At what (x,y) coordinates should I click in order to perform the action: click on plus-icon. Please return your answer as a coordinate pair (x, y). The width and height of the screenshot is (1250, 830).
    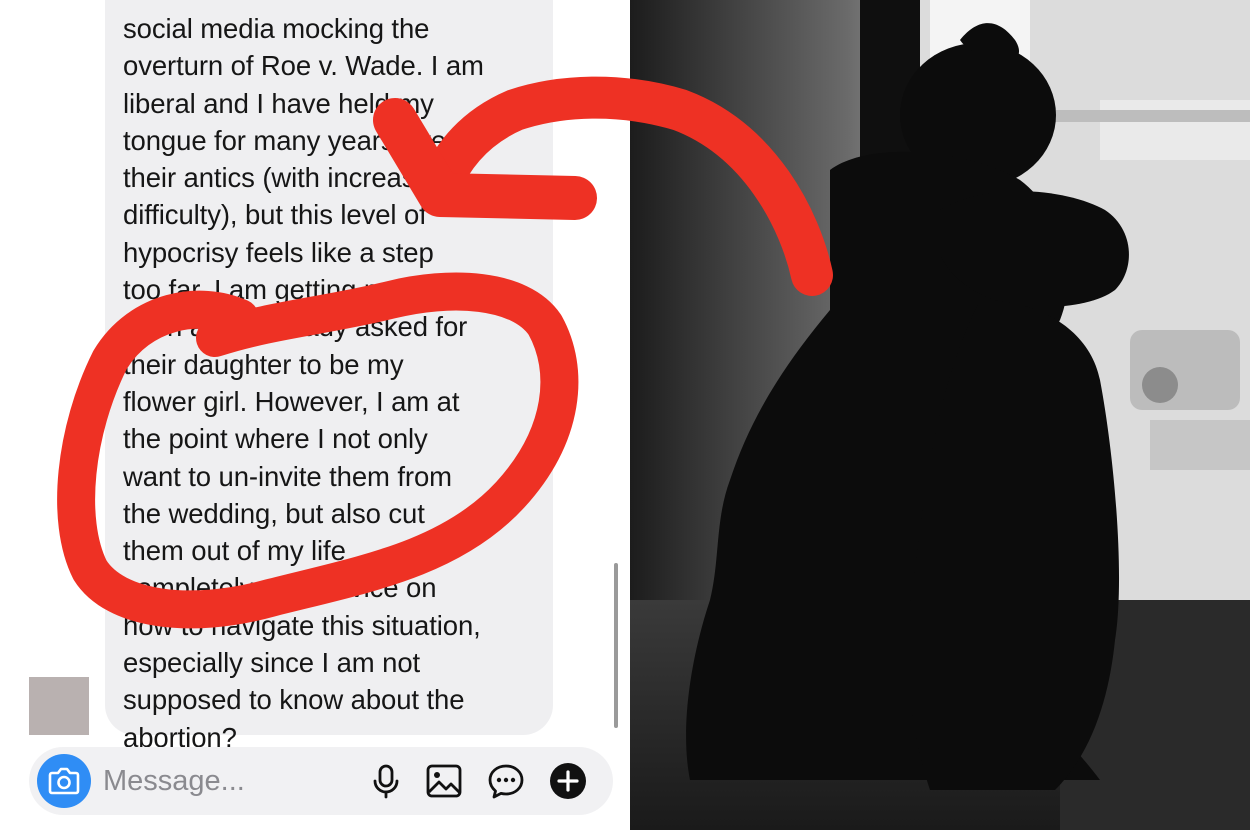
    Looking at the image, I should click on (568, 781).